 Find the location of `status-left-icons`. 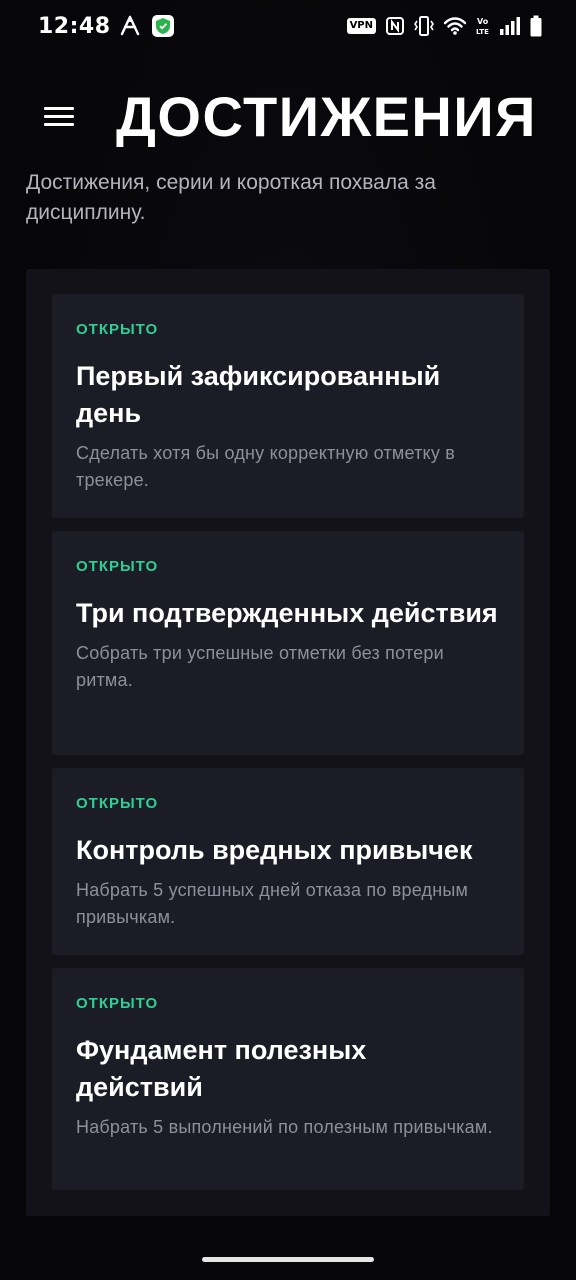

status-left-icons is located at coordinates (147, 26).